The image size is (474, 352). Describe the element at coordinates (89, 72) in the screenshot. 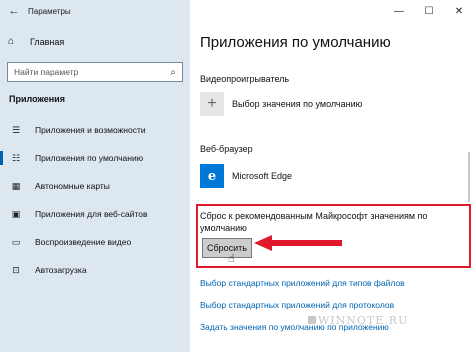

I see `search-input: Найти параметр` at that location.